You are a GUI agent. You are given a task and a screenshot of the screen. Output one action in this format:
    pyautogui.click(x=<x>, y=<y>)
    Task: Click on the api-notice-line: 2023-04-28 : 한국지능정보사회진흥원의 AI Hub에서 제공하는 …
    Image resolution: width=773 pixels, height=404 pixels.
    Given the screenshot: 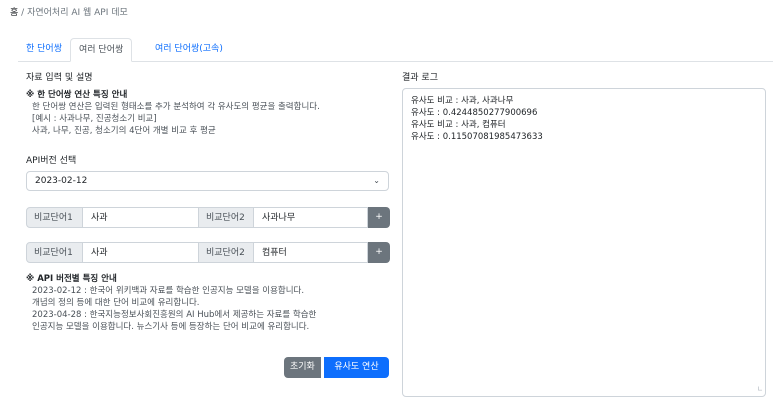 What is the action you would take?
    pyautogui.click(x=174, y=315)
    